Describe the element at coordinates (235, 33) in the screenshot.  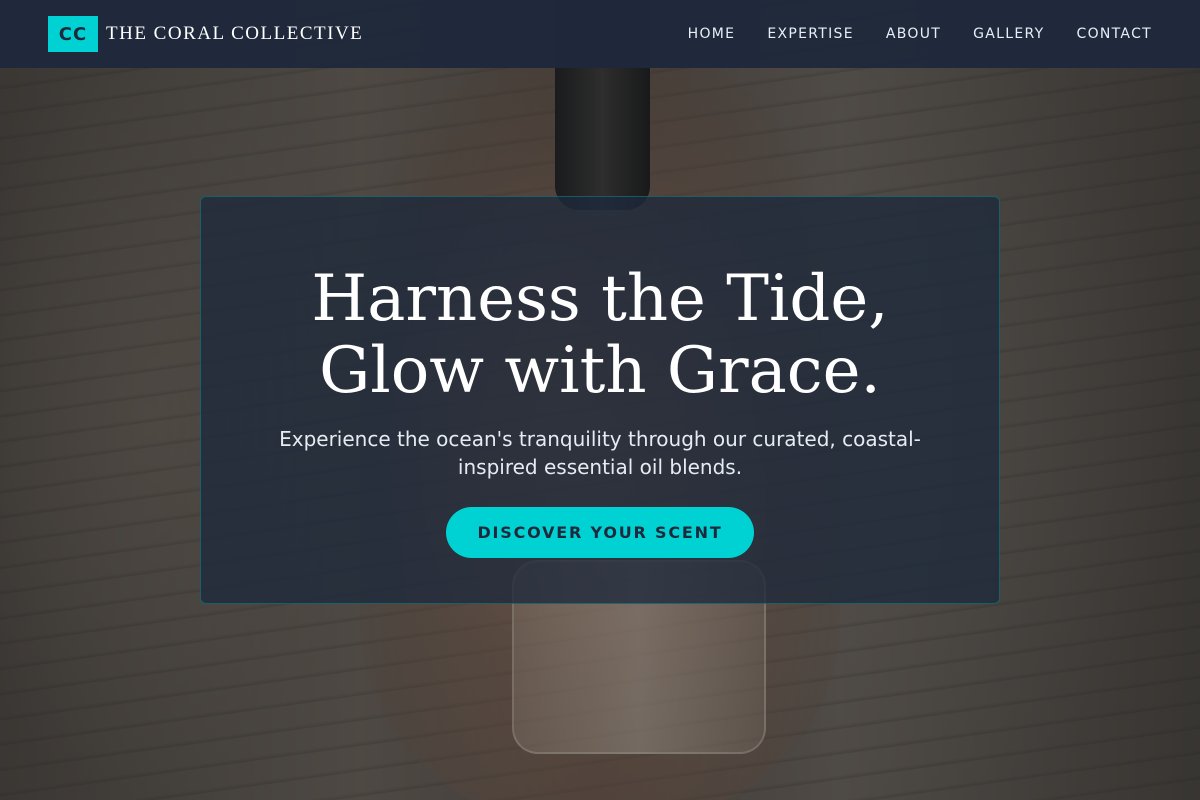
I see `brand-name: THE CORAL COLLECTIVE` at that location.